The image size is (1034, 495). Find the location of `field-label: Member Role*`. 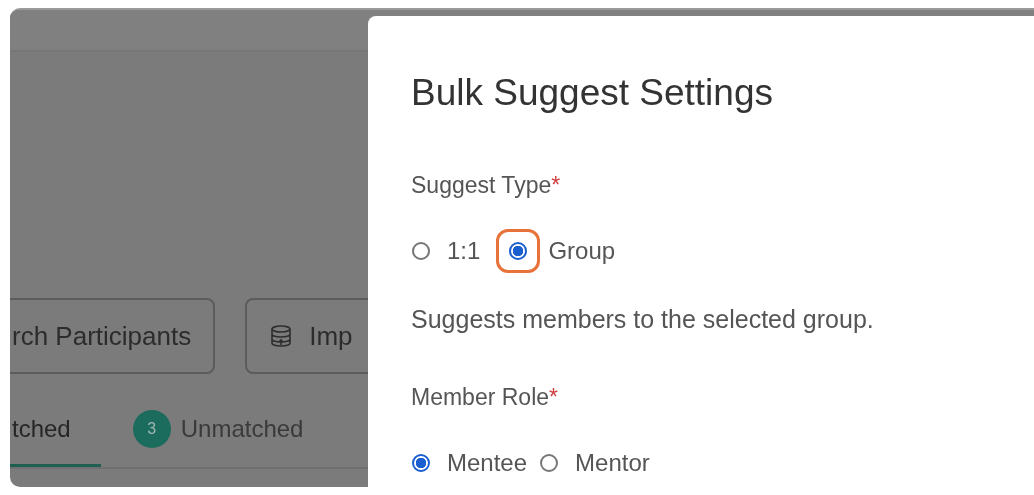

field-label: Member Role* is located at coordinates (485, 397).